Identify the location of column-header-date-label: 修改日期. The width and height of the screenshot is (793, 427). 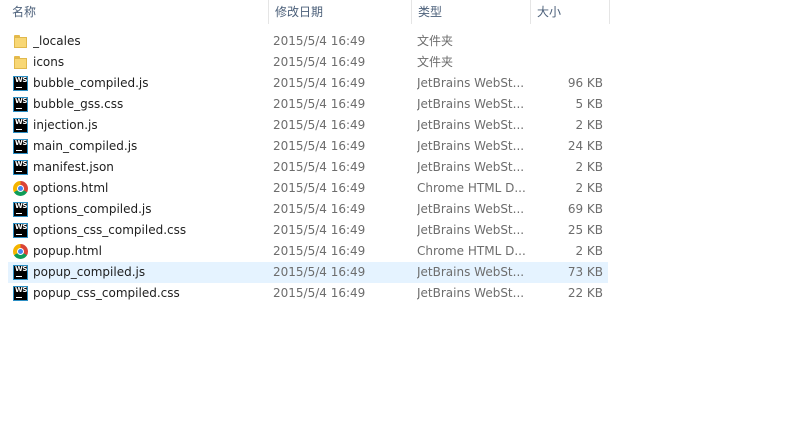
(299, 12).